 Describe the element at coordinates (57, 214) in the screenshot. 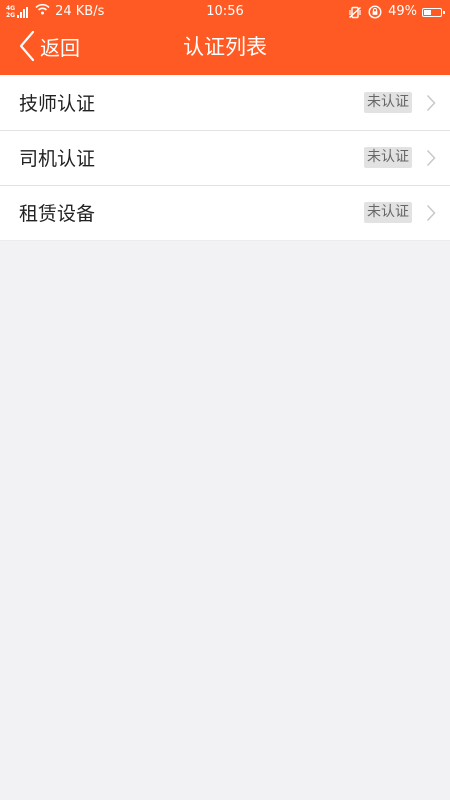

I see `list-item-label: 租赁设备` at that location.